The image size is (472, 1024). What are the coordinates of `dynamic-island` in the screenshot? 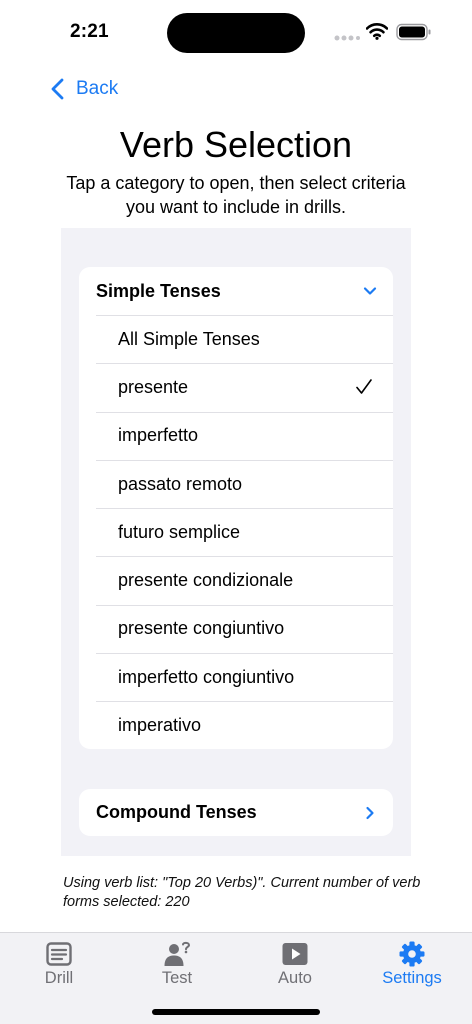 It's located at (236, 33).